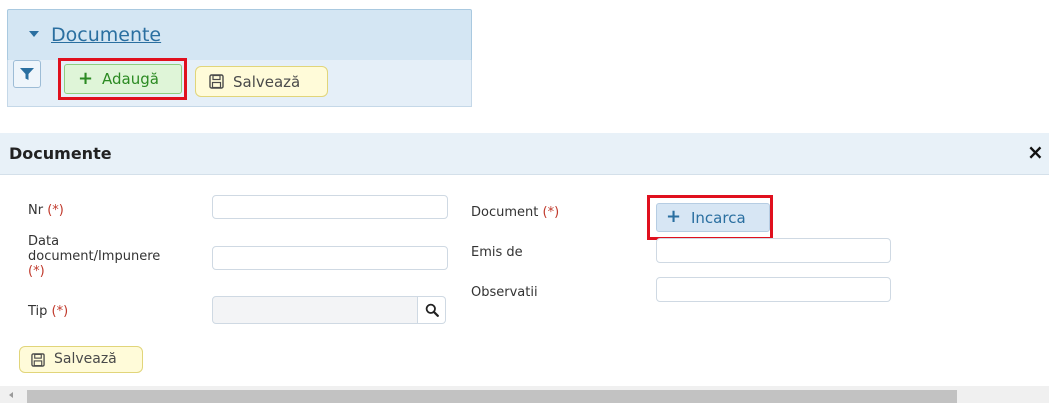  What do you see at coordinates (94, 256) in the screenshot?
I see `data-document-label: Data document/Impunere (*)` at bounding box center [94, 256].